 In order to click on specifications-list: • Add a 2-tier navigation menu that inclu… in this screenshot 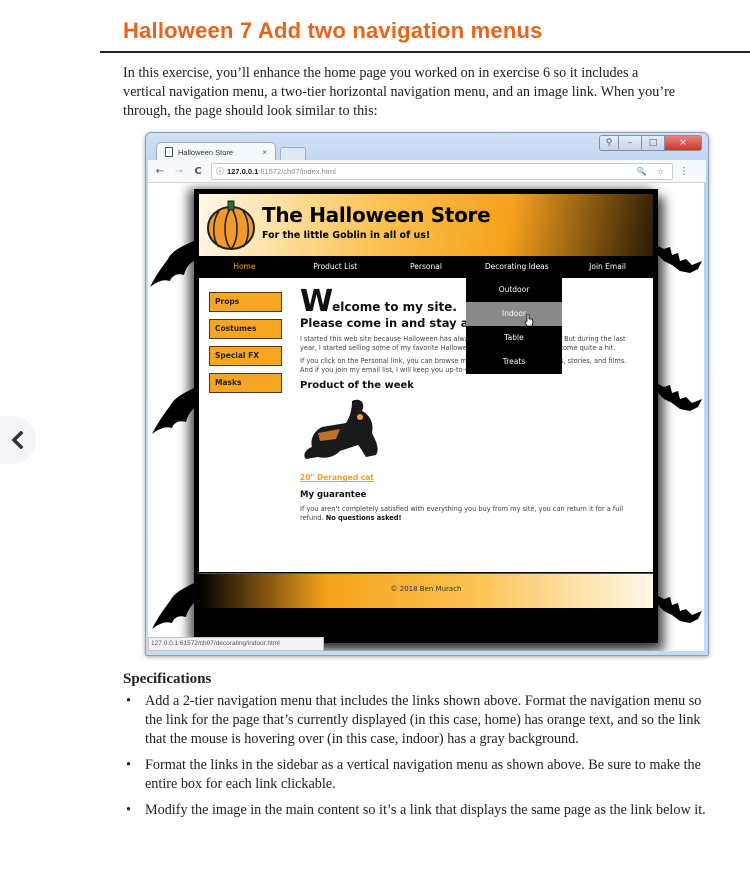, I will do `click(418, 759)`.